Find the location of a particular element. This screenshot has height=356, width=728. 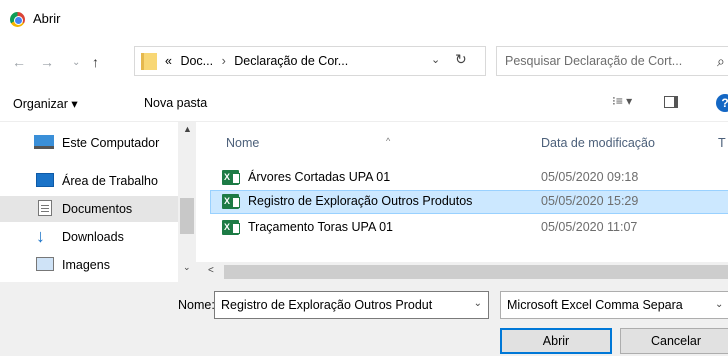

file-name-dropdown-icon: ⌄ is located at coordinates (478, 303).